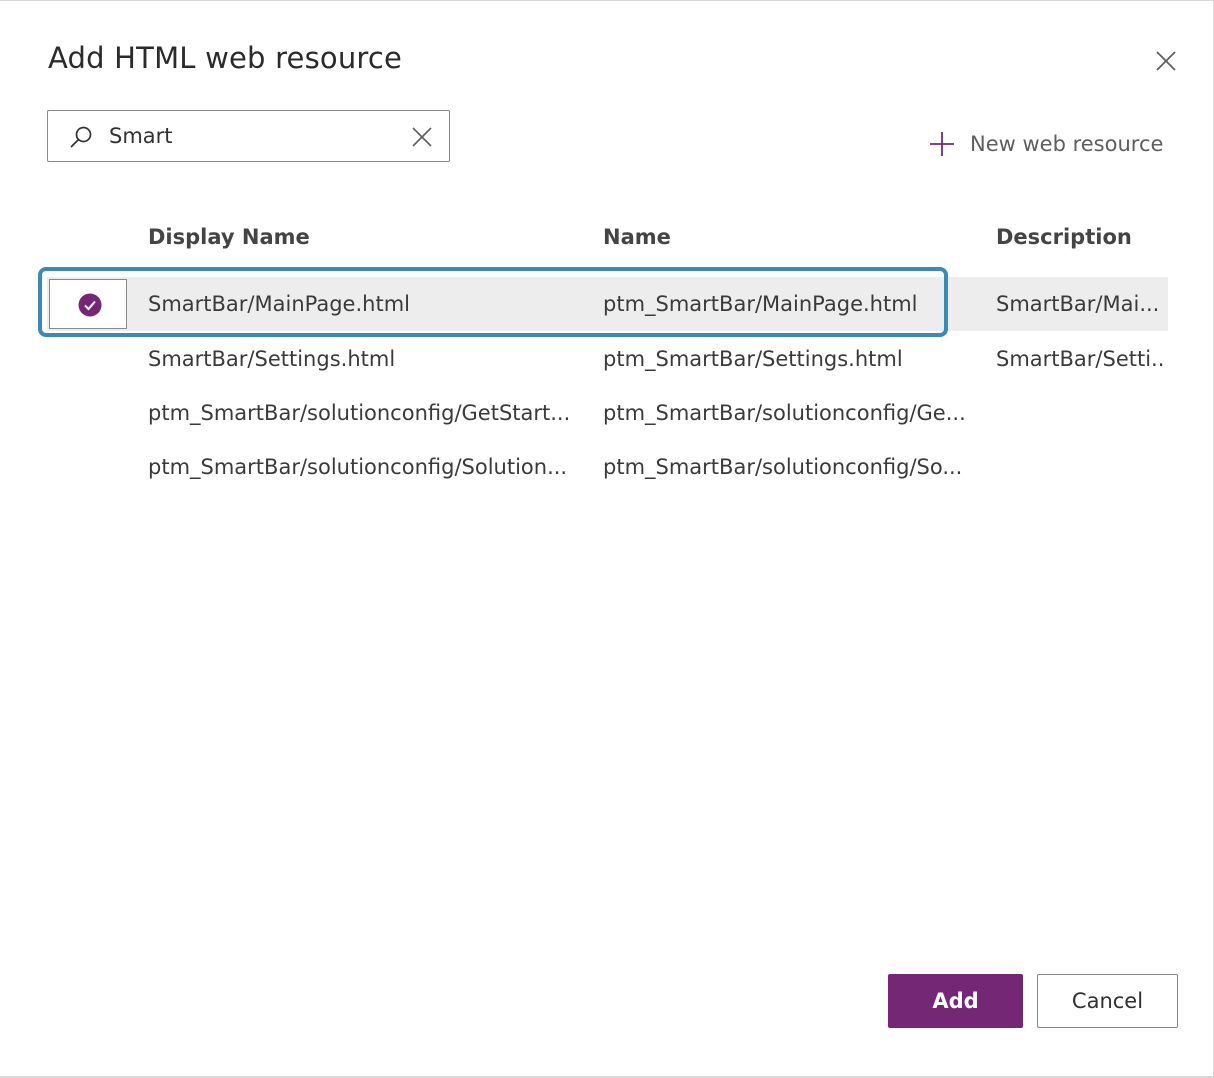 The image size is (1214, 1078). What do you see at coordinates (279, 304) in the screenshot?
I see `cell-display-name: SmartBar/MainPage.html` at bounding box center [279, 304].